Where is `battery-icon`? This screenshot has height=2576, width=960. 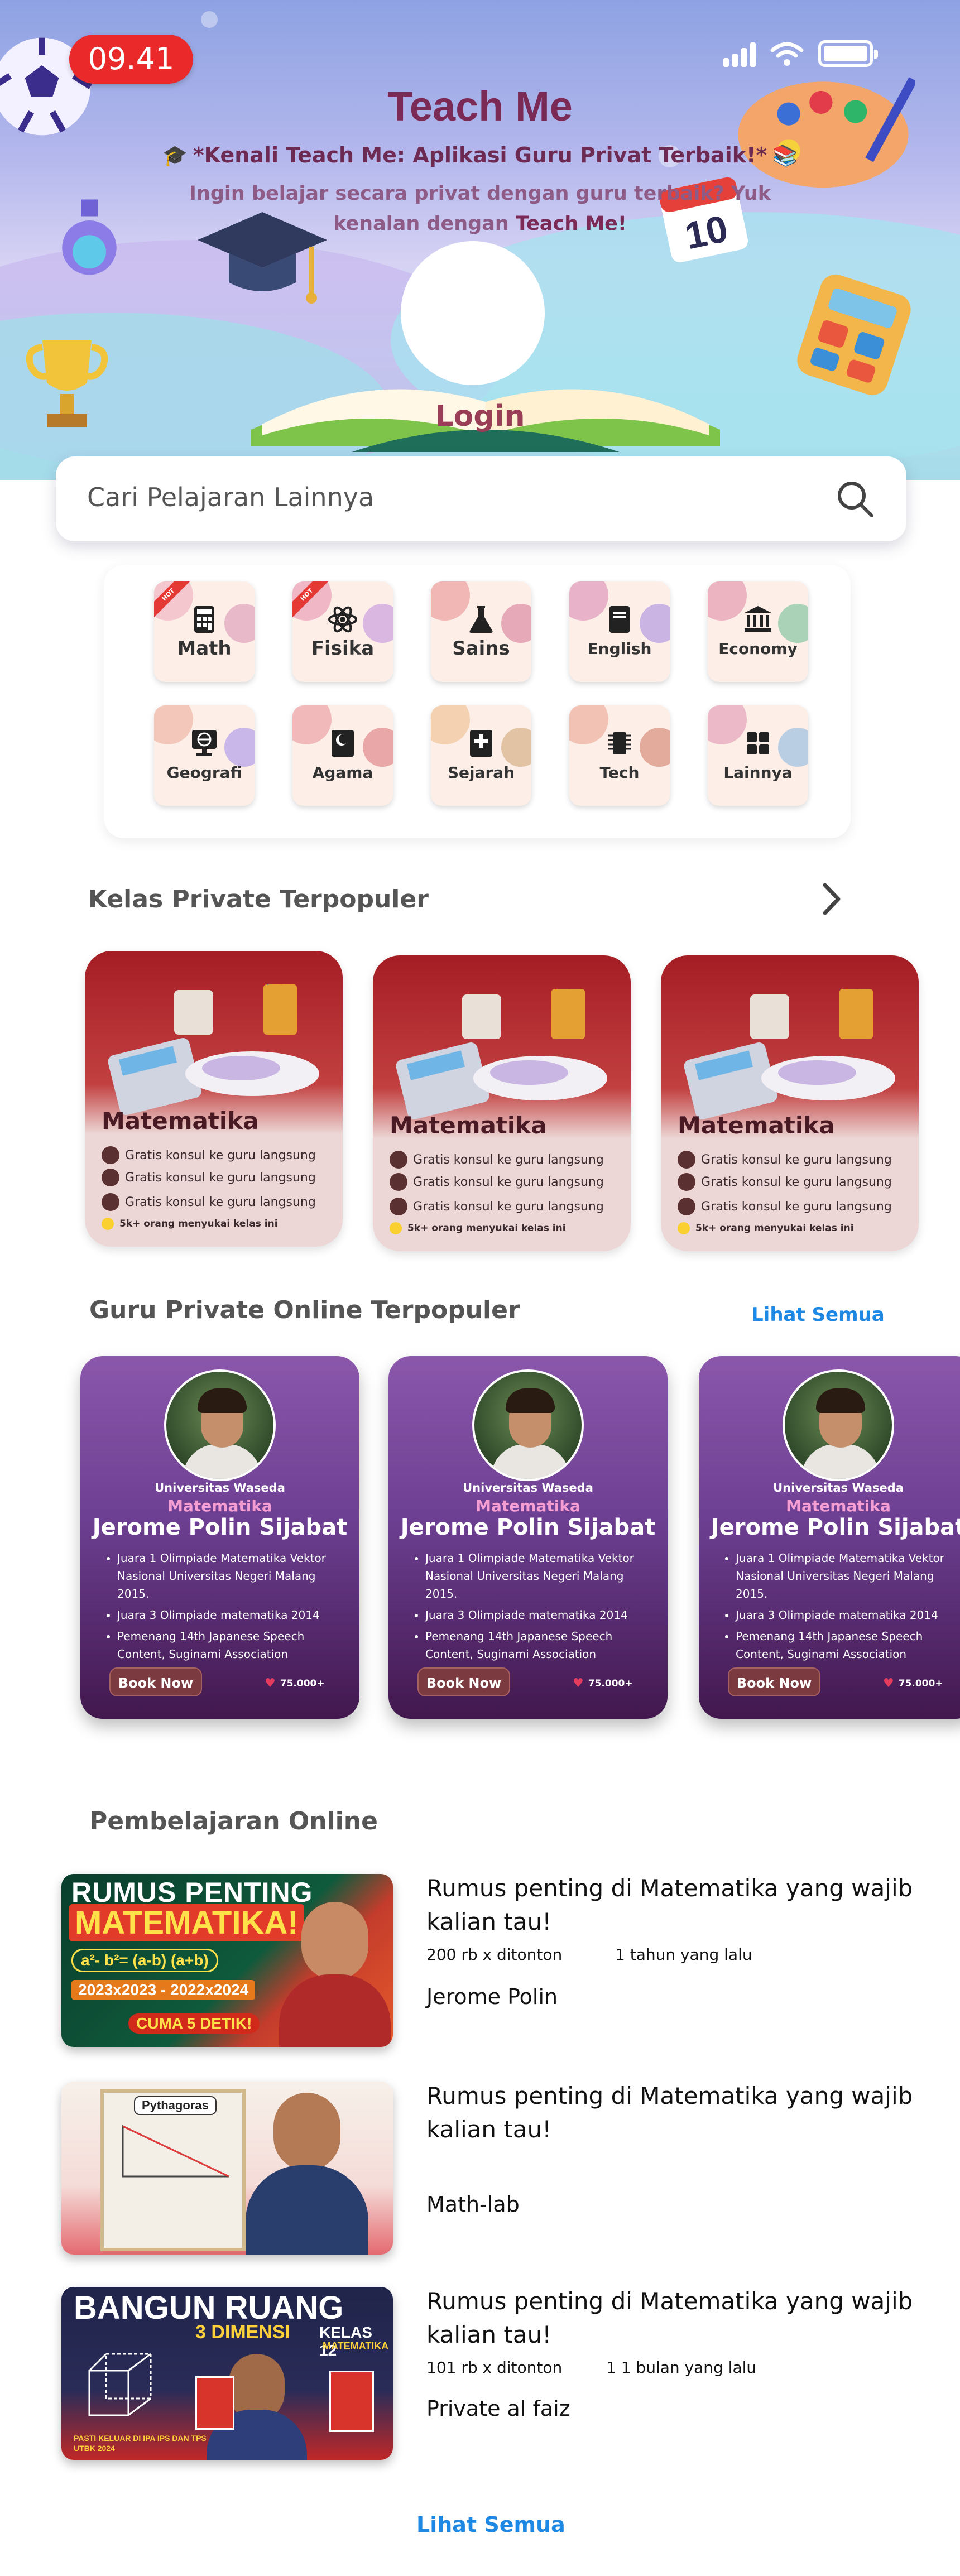 battery-icon is located at coordinates (848, 53).